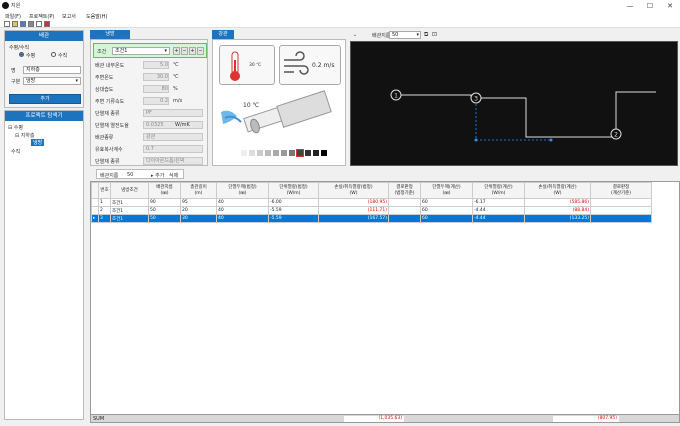 The height and width of the screenshot is (426, 680). Describe the element at coordinates (157, 175) in the screenshot. I see `grid-add-button: ▸ 추가` at that location.